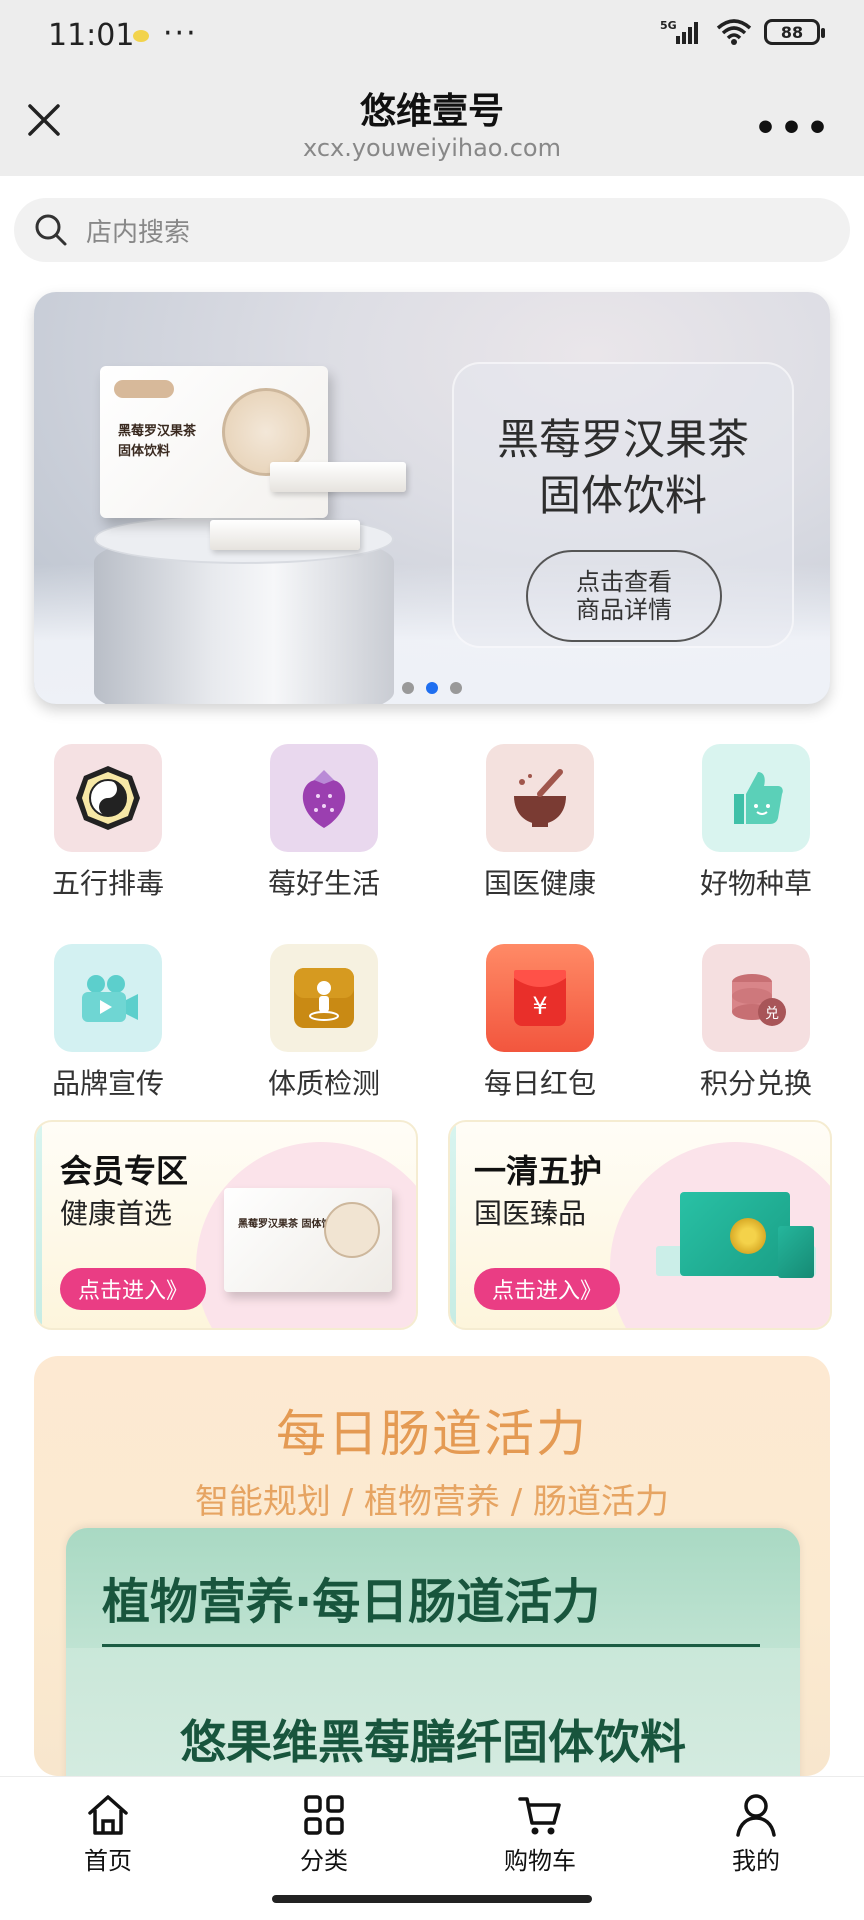  Describe the element at coordinates (108, 1815) in the screenshot. I see `home-icon` at that location.